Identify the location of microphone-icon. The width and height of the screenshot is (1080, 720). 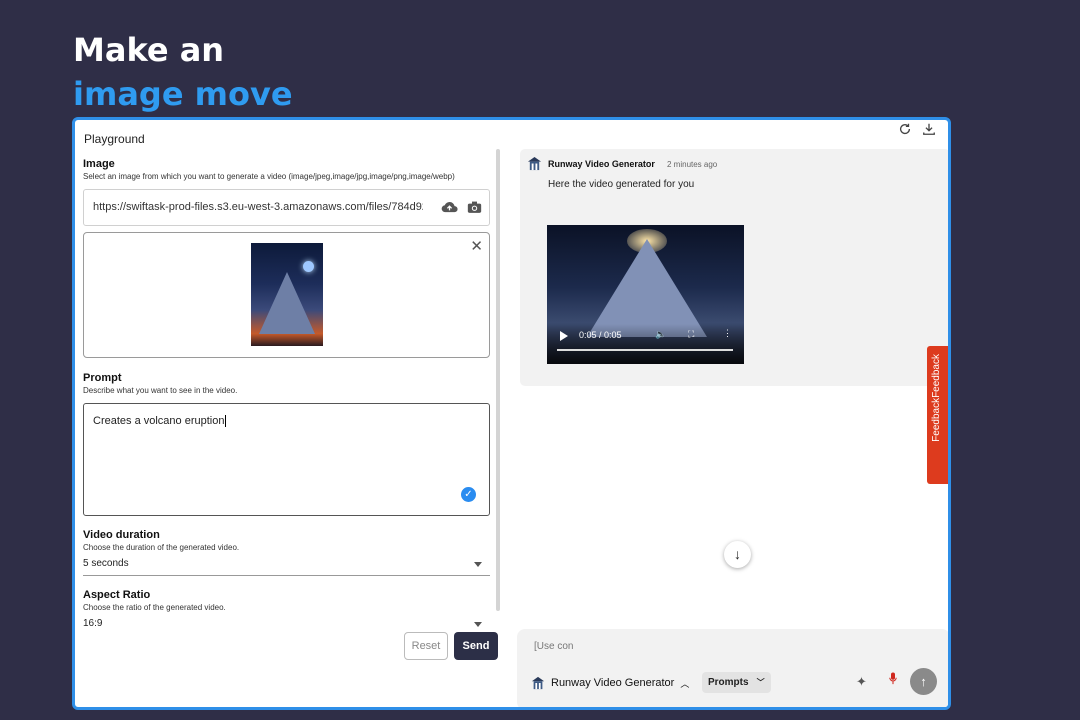
(893, 678).